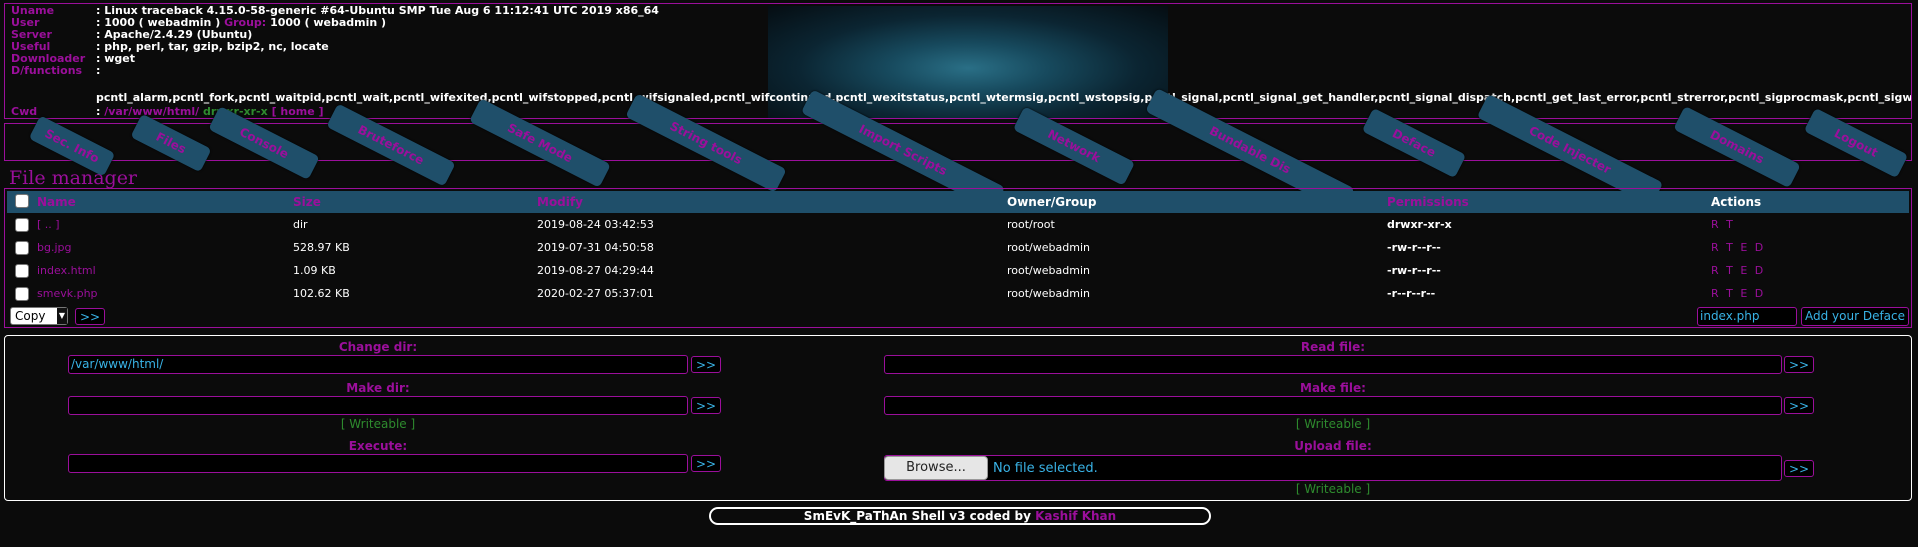 The image size is (1918, 547). I want to click on bulk-action-select: Copy ▼, so click(39, 316).